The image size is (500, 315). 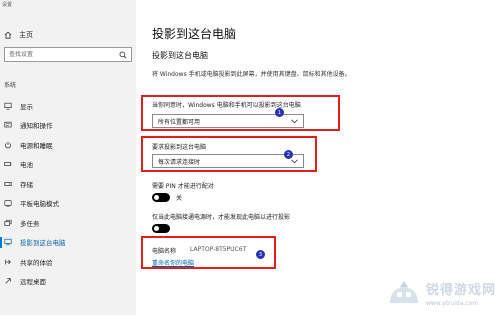 I want to click on power-label: 仅当此电脑接通电源时，才能发现此电脑以进行投影, so click(x=221, y=217).